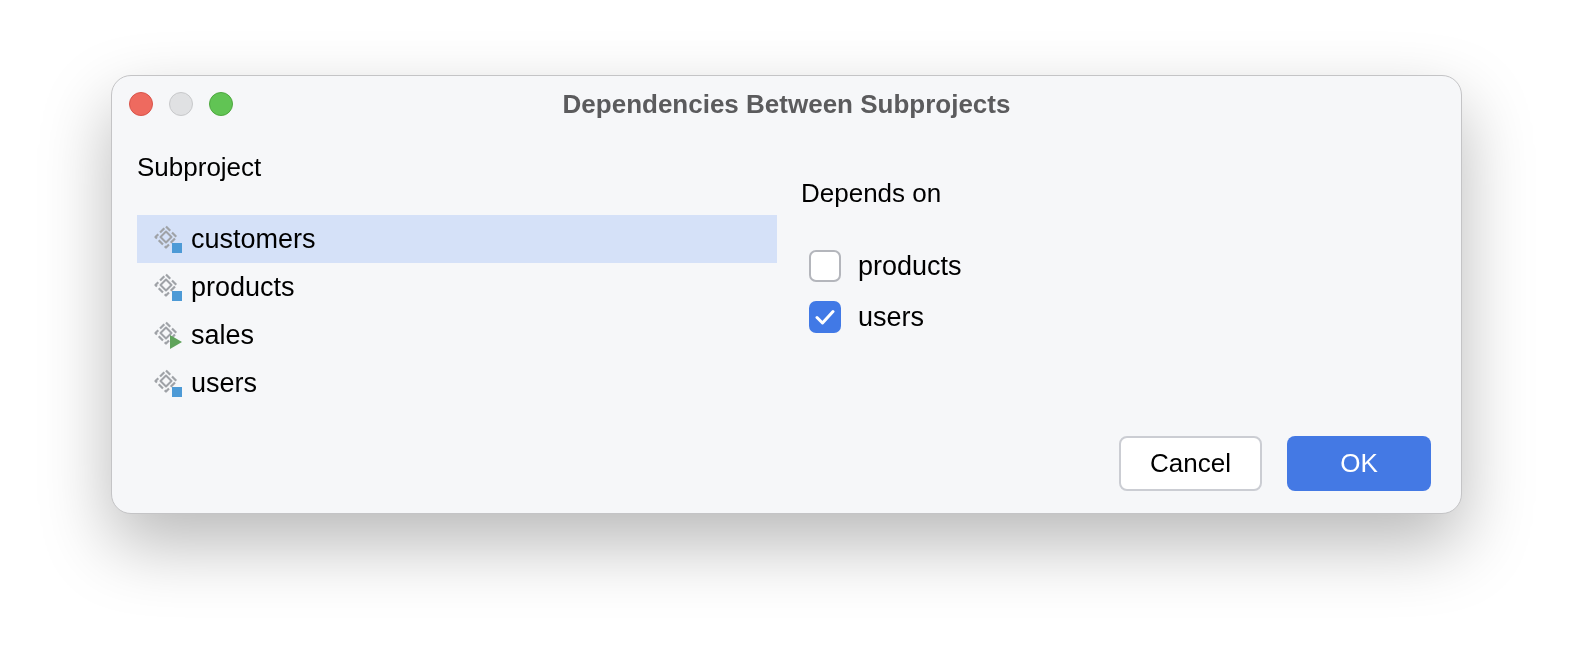 This screenshot has height=662, width=1574. What do you see at coordinates (224, 383) in the screenshot?
I see `subproject-name: users` at bounding box center [224, 383].